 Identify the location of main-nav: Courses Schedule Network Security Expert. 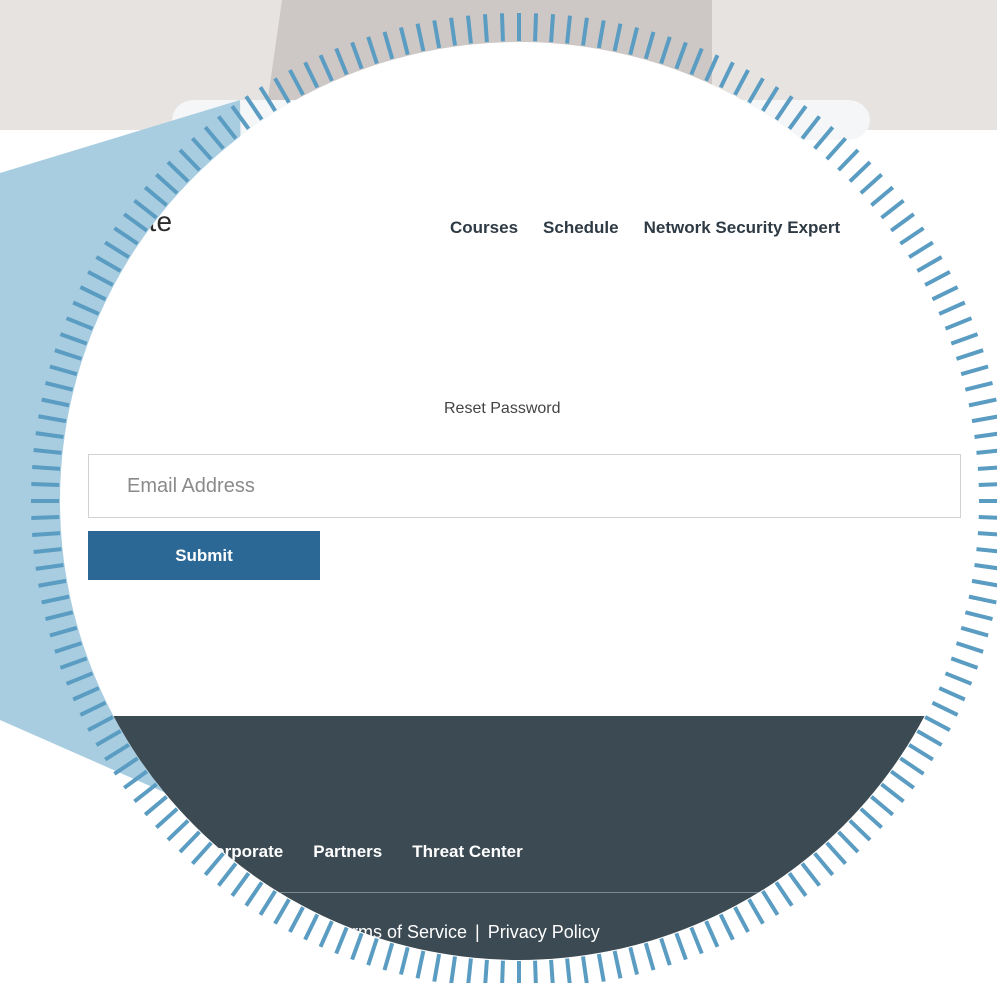
(645, 228).